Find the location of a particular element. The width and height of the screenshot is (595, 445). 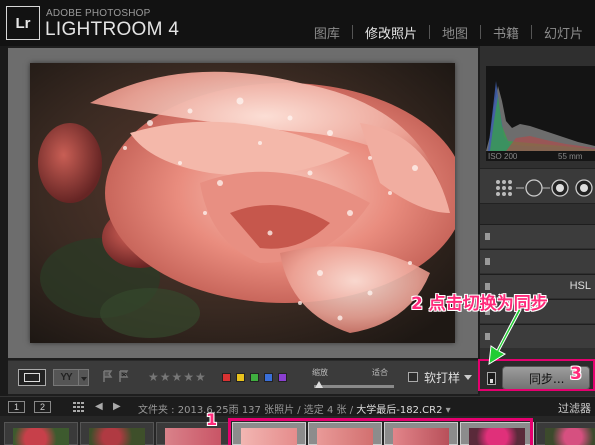

module-picker: 图库 修改照片 地图 书籍 幻灯片 is located at coordinates (448, 32).